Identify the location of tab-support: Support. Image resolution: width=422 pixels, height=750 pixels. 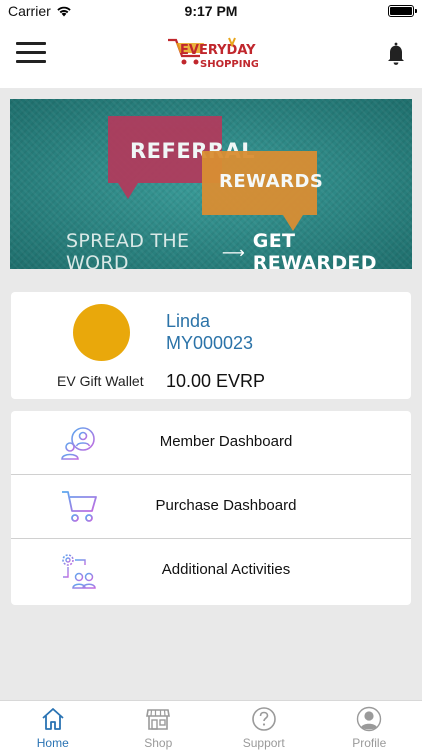
(264, 725).